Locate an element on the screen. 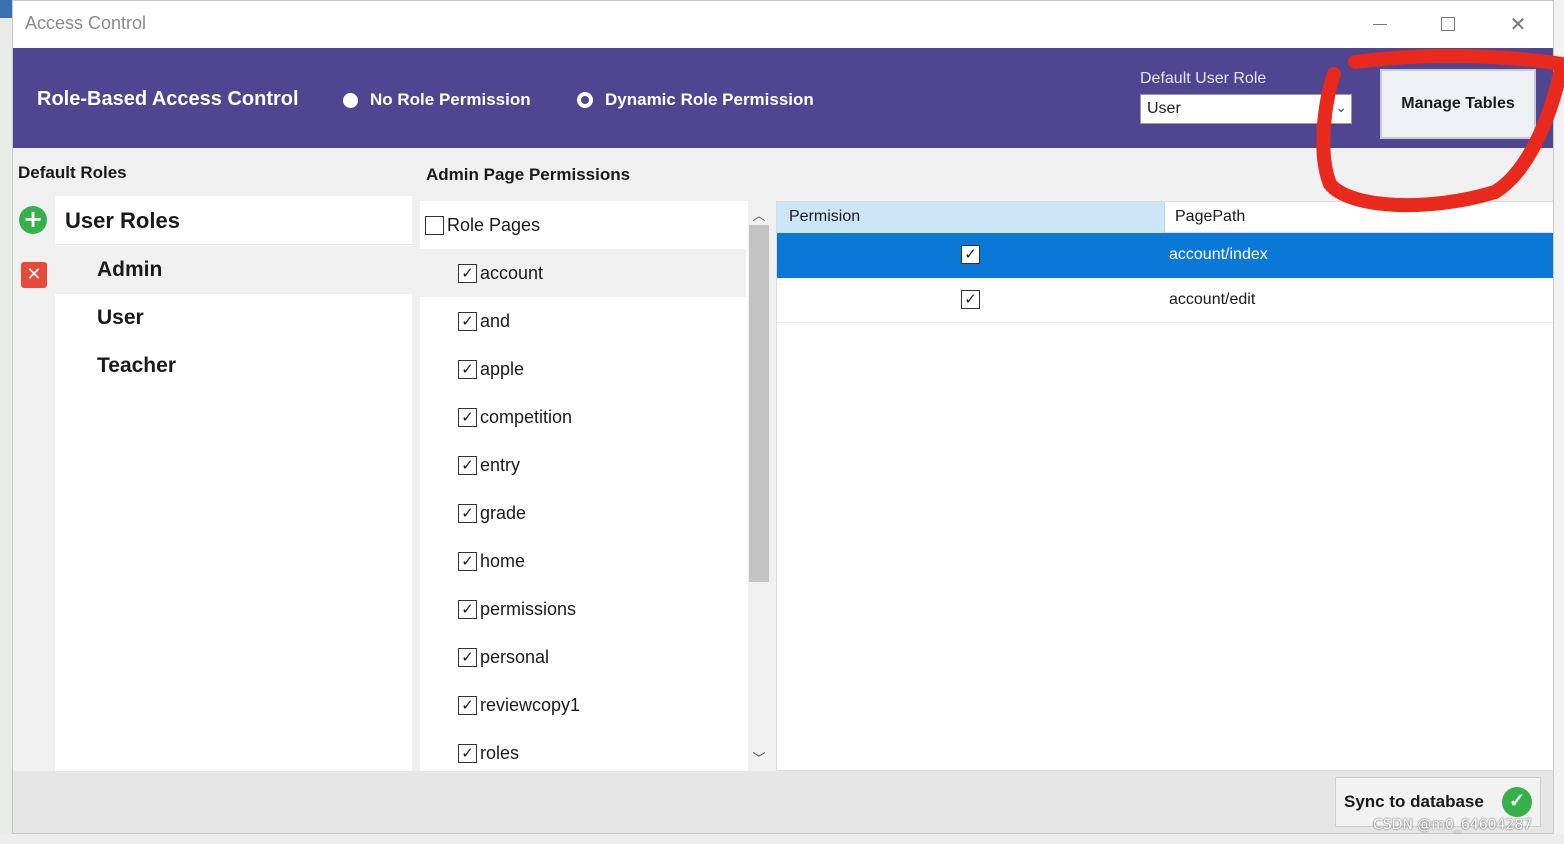 The image size is (1564, 844). role-pages-header: Role Pages is located at coordinates (583, 225).